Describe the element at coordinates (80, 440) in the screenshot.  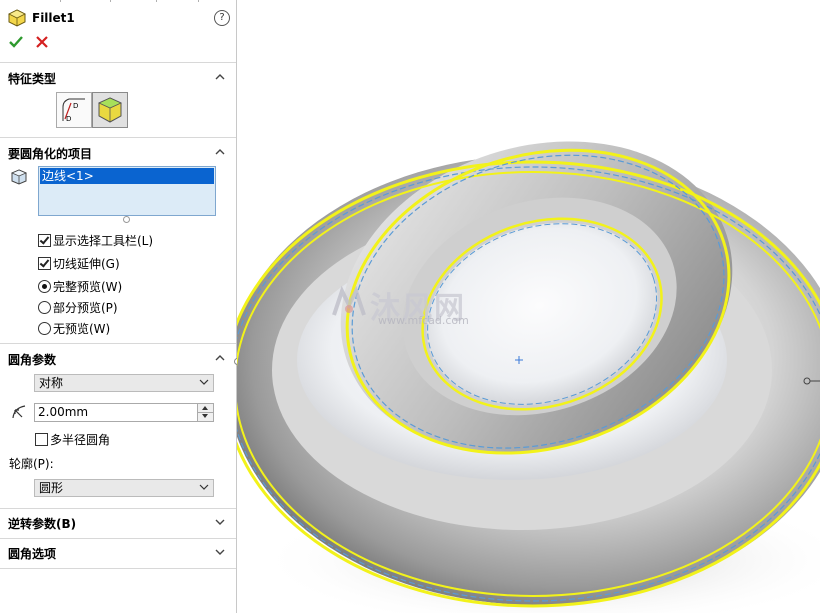
I see `checkbox-label: 多半径圆角` at that location.